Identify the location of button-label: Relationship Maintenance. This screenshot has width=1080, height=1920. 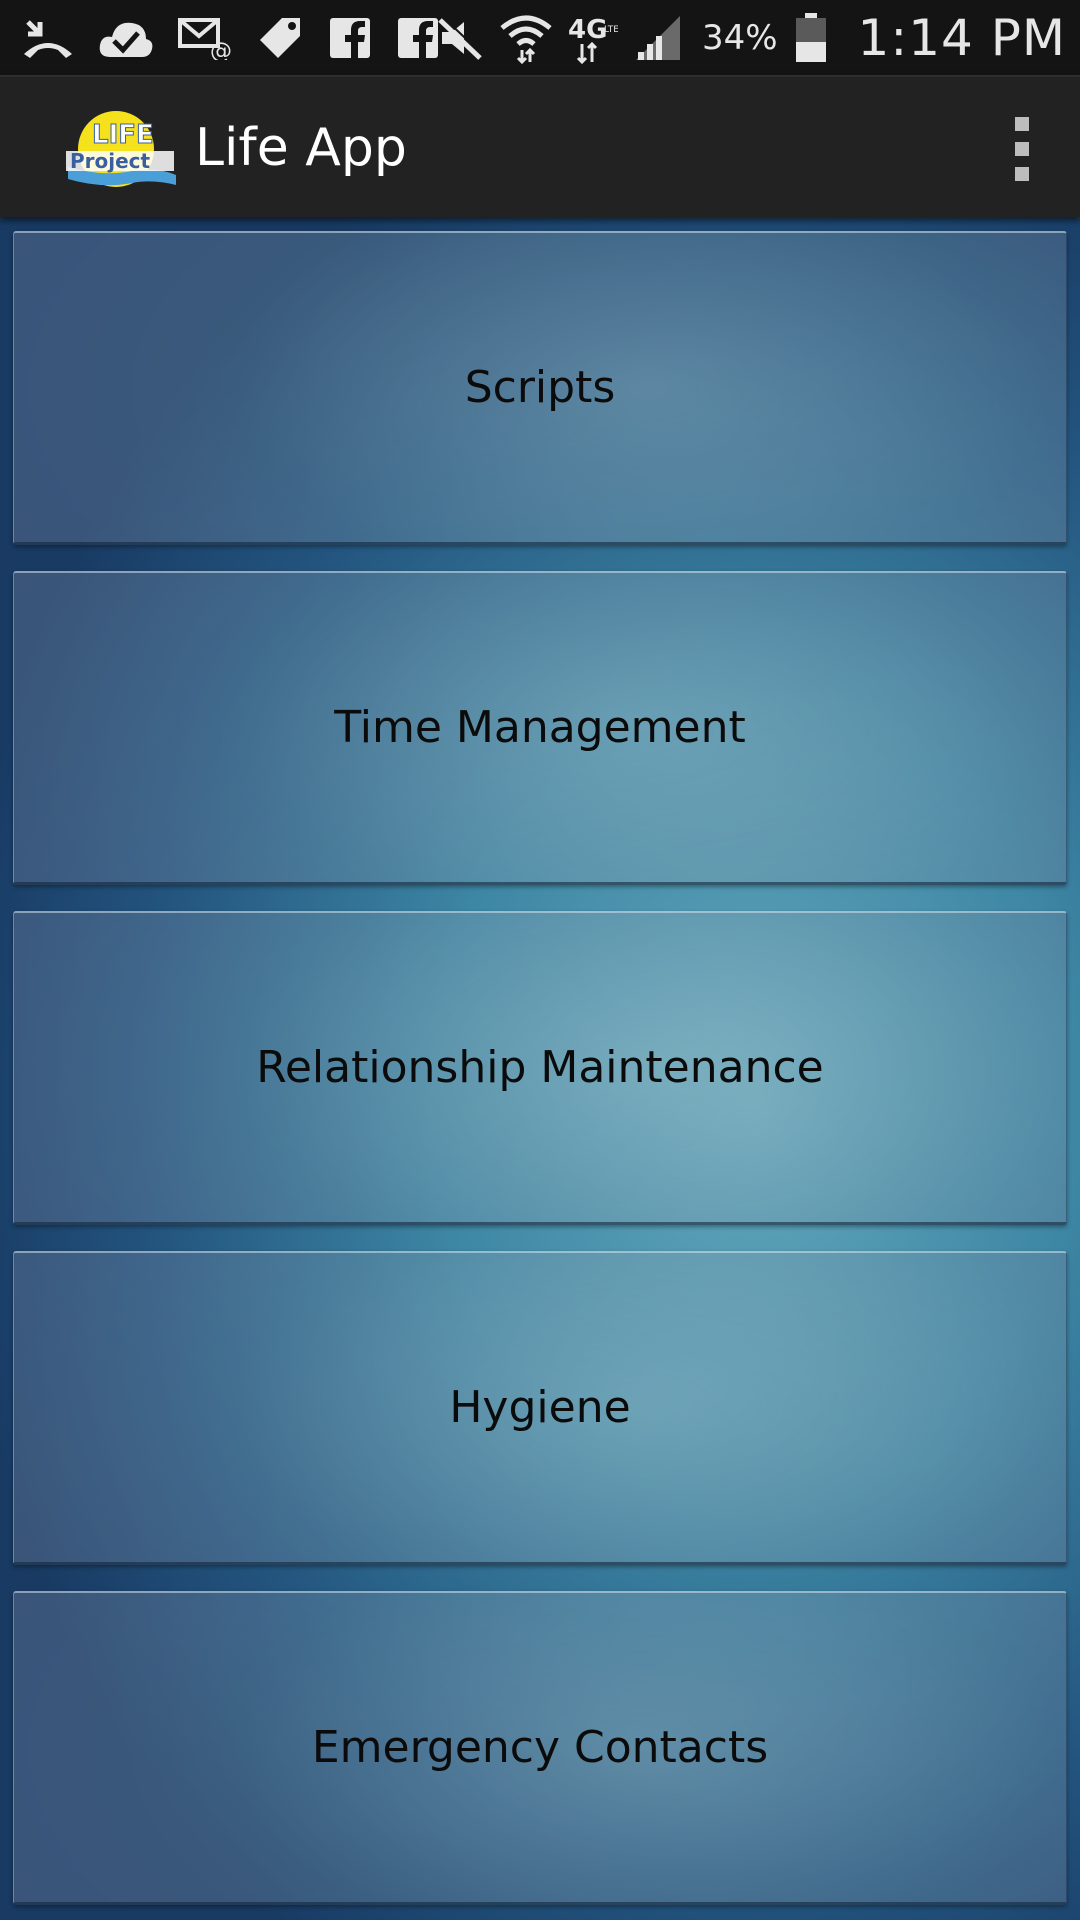
(540, 1067).